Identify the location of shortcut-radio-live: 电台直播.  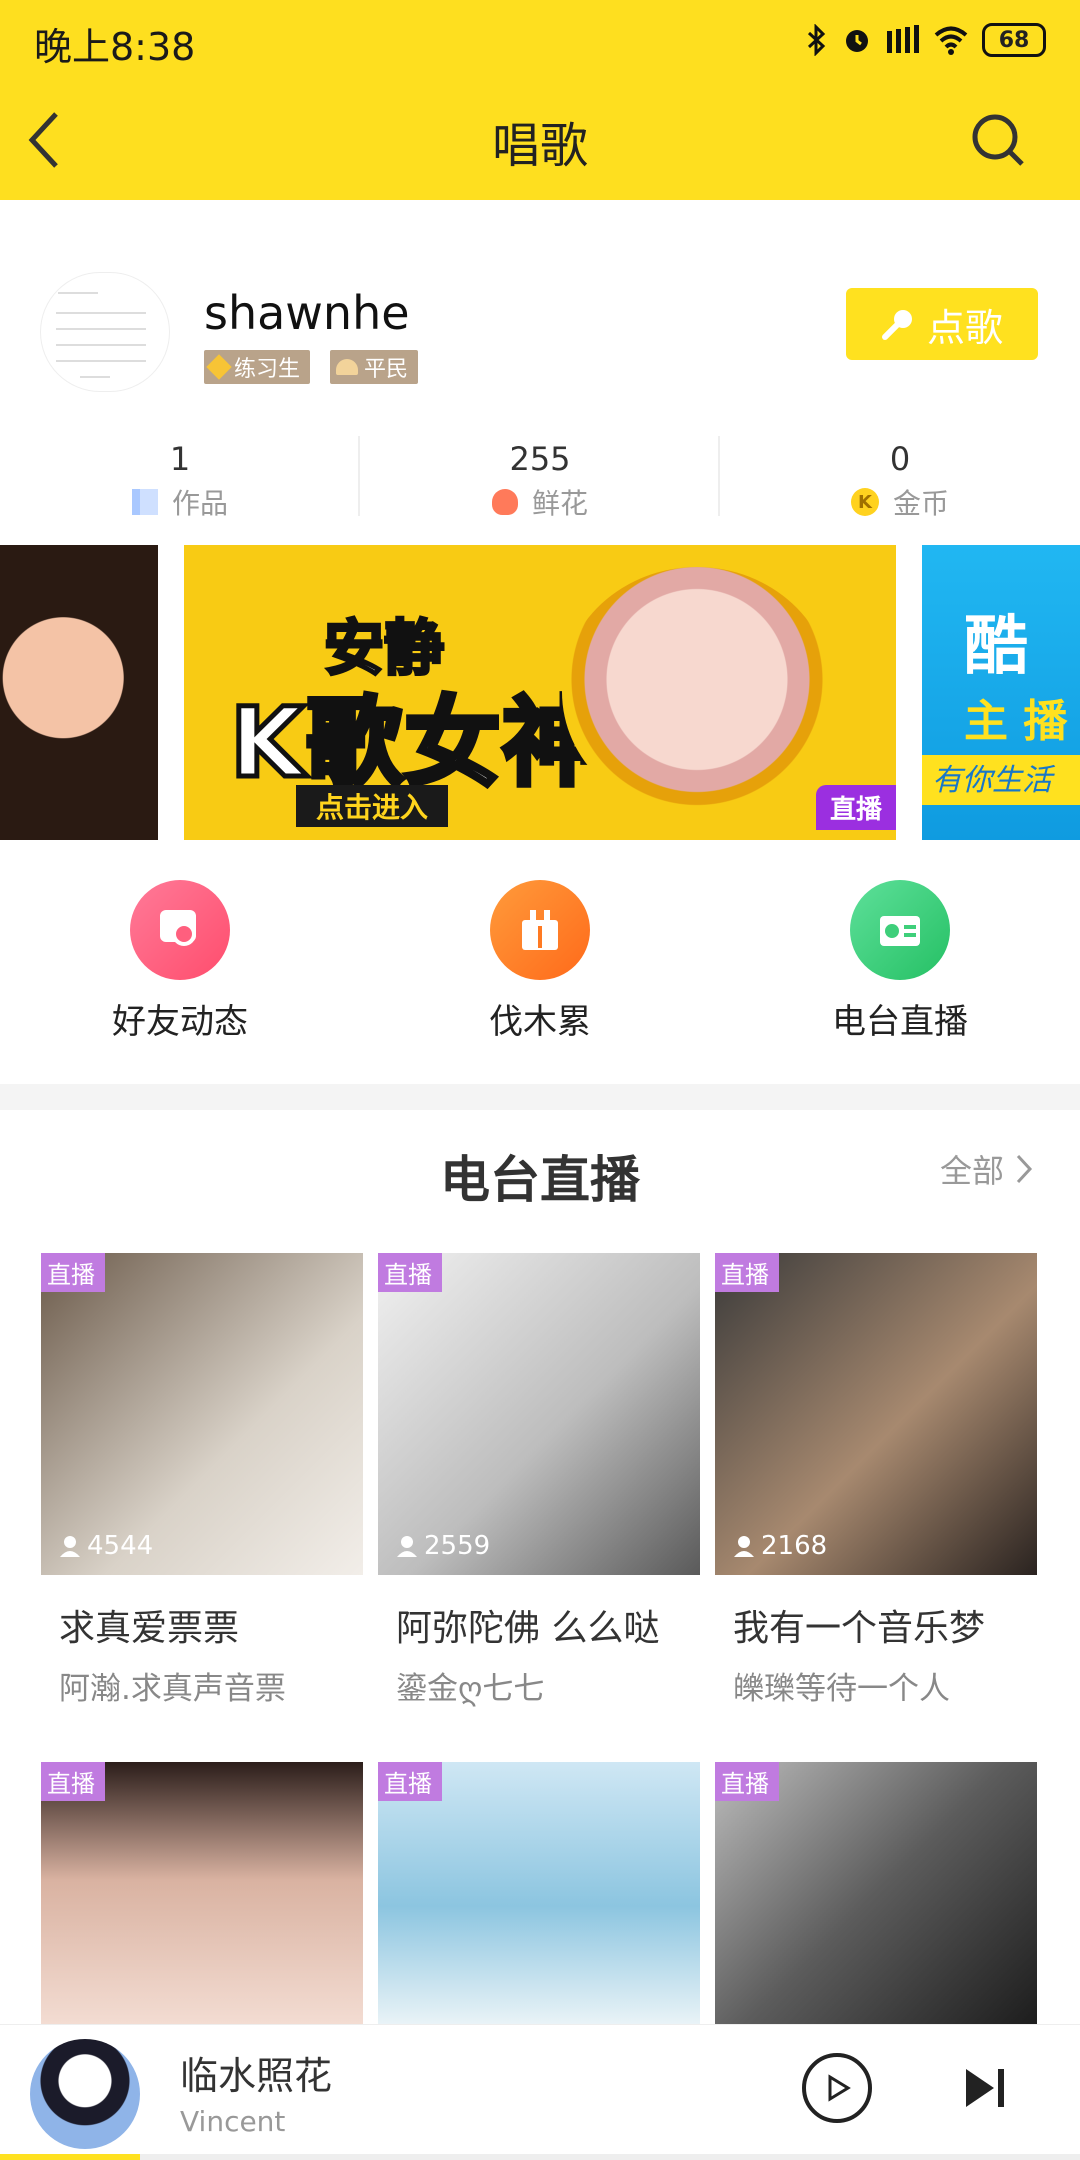
(900, 961).